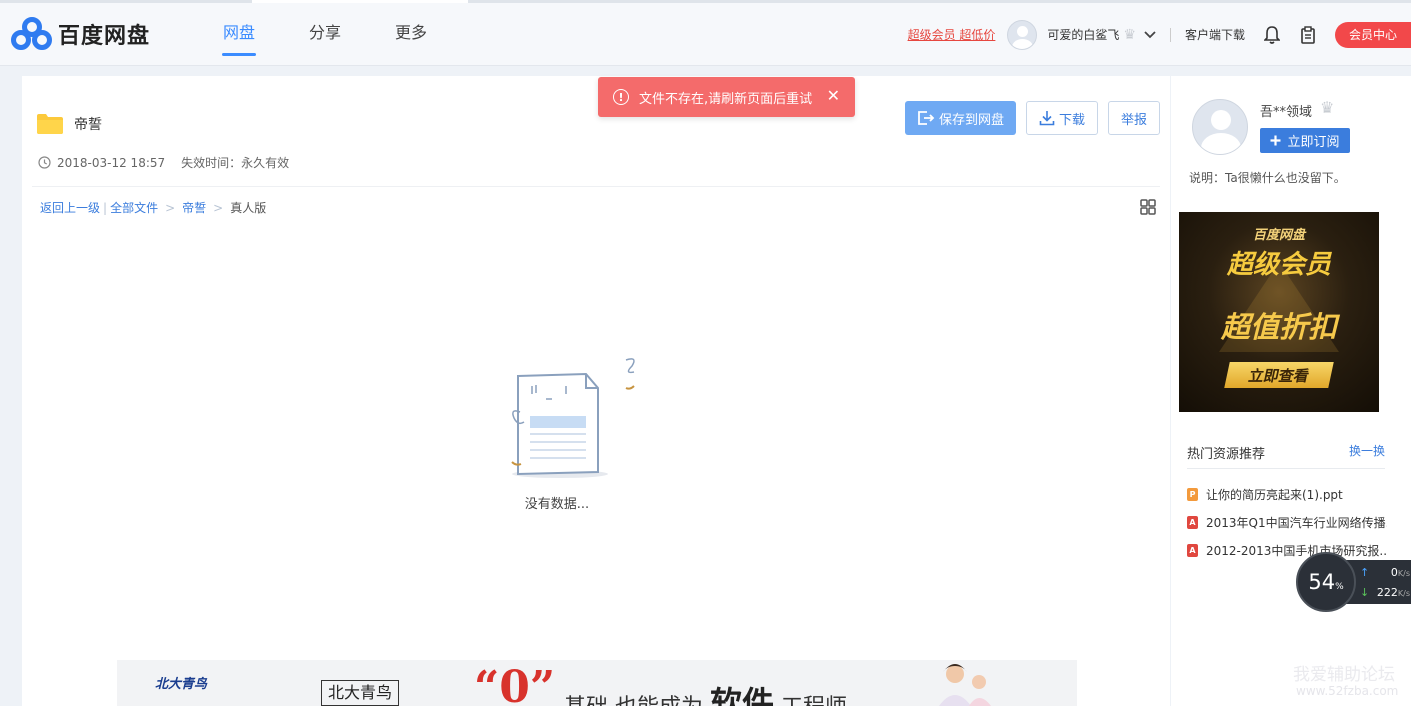  What do you see at coordinates (633, 700) in the screenshot?
I see `banner-slogan-prefix: 基础 也能成为` at bounding box center [633, 700].